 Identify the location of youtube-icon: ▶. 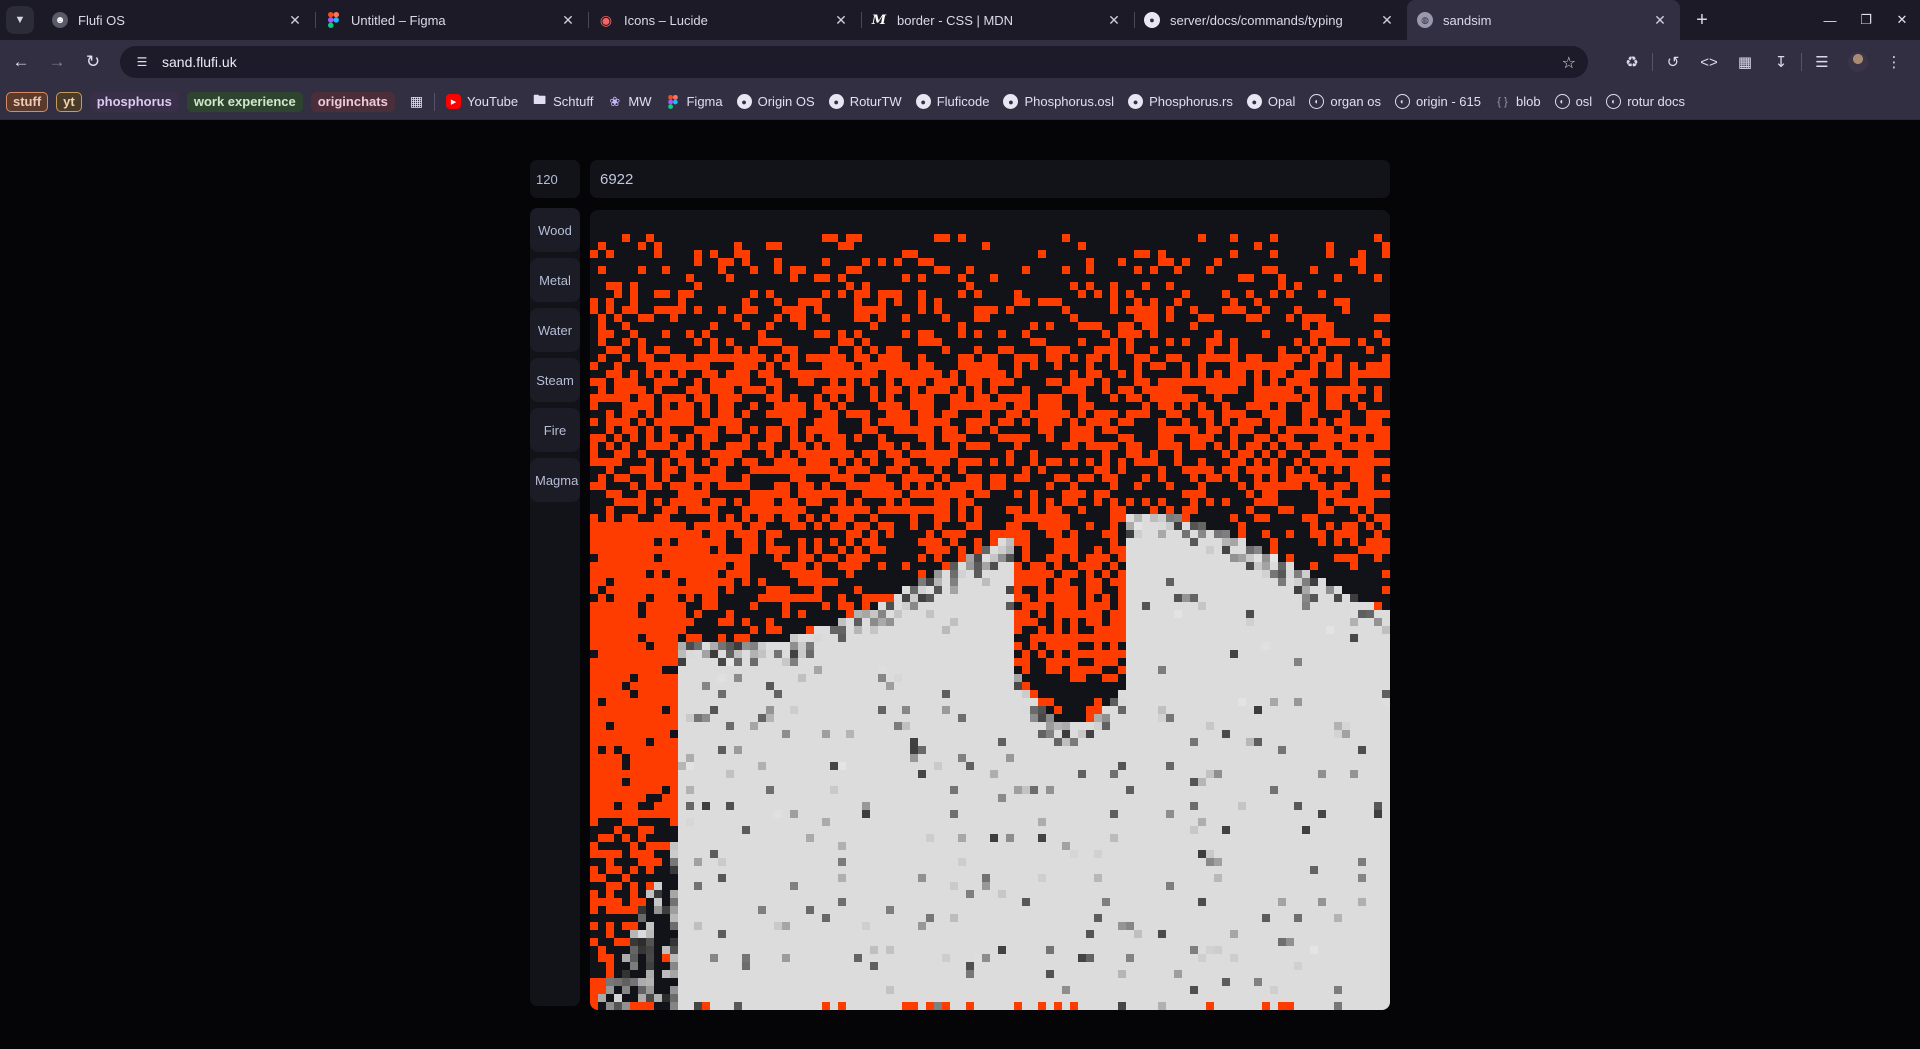
(454, 101).